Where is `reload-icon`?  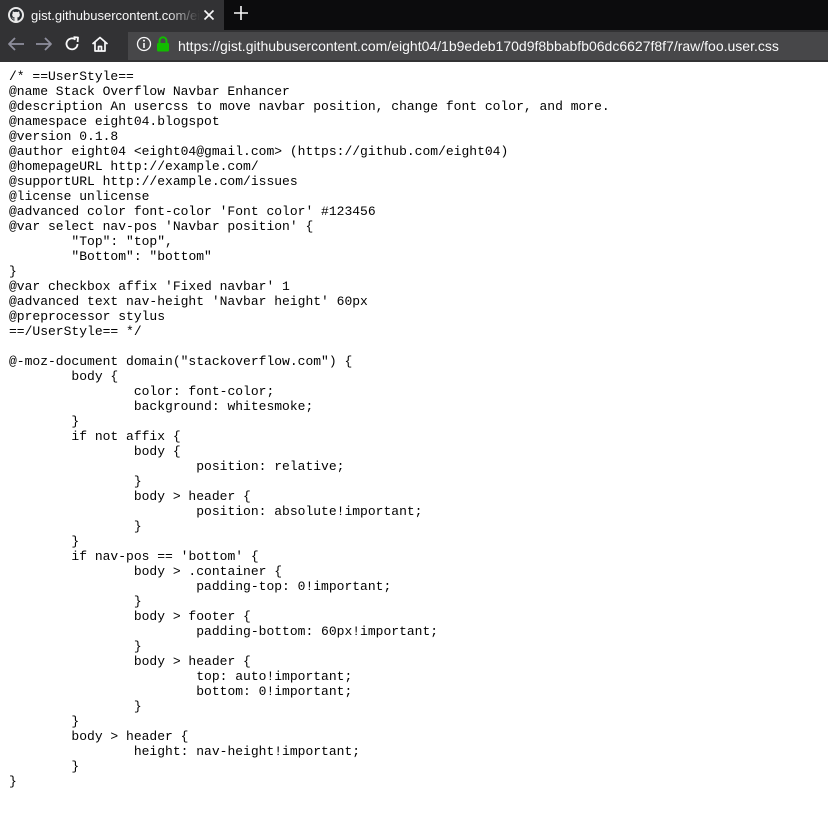
reload-icon is located at coordinates (72, 46).